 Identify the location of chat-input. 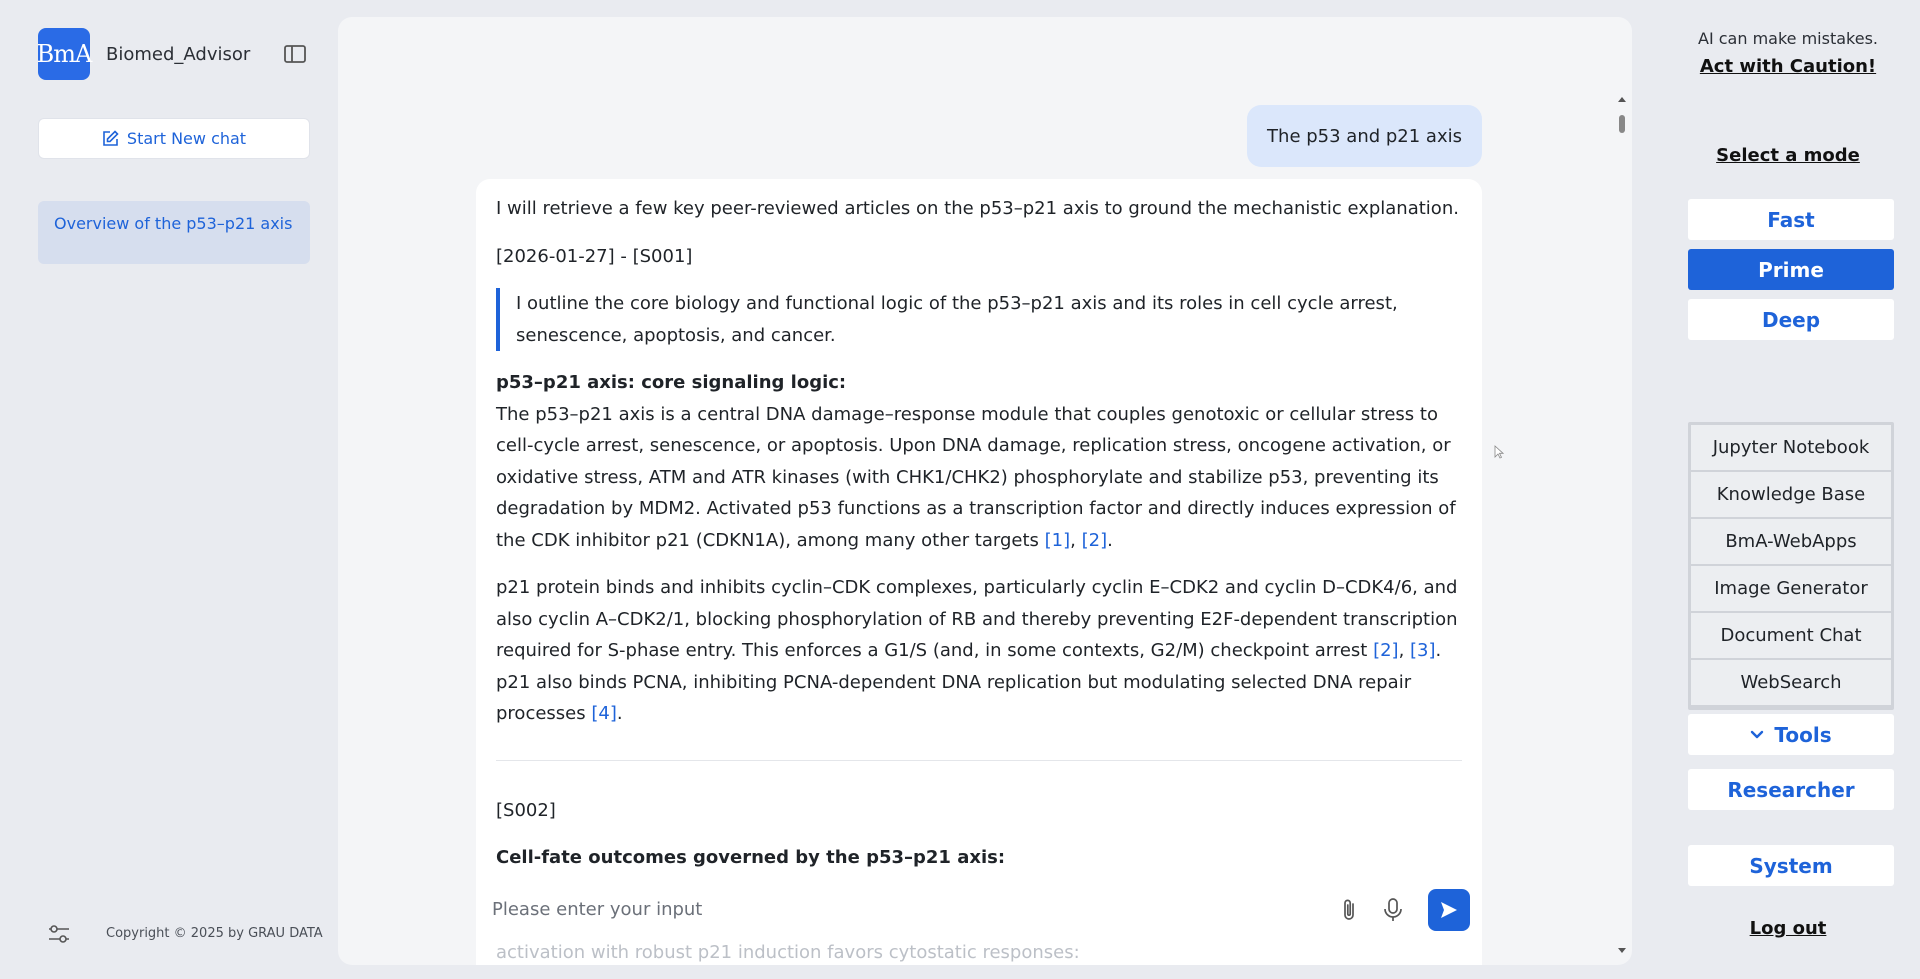
(902, 909).